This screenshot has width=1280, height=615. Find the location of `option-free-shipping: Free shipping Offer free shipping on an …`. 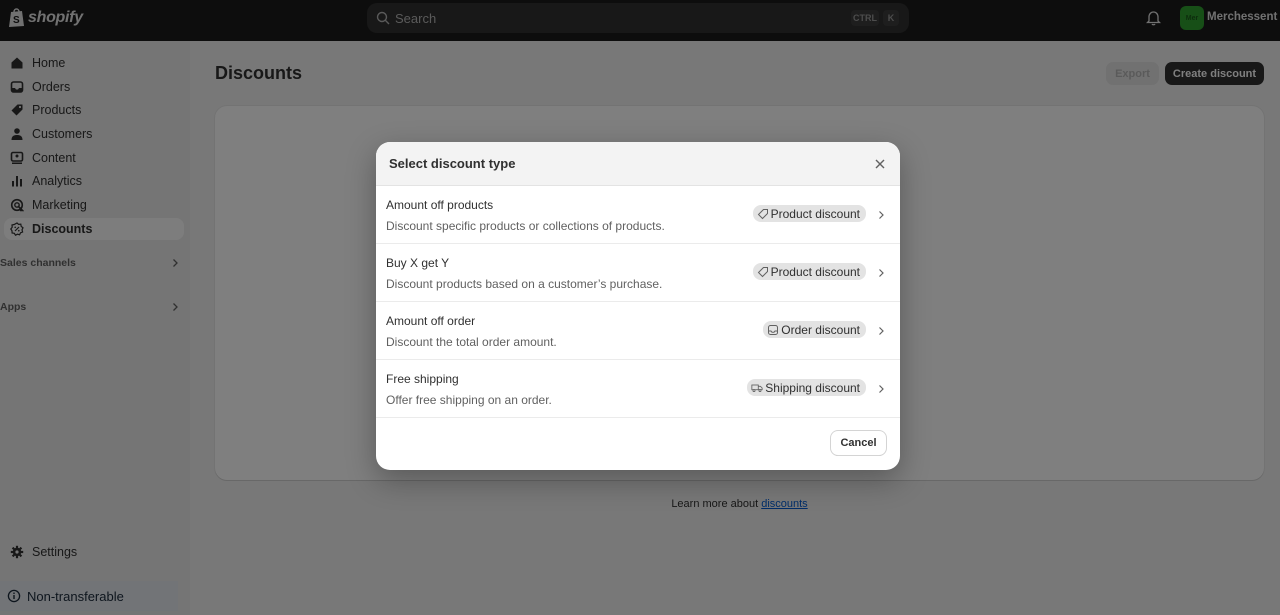

option-free-shipping: Free shipping Offer free shipping on an … is located at coordinates (638, 389).